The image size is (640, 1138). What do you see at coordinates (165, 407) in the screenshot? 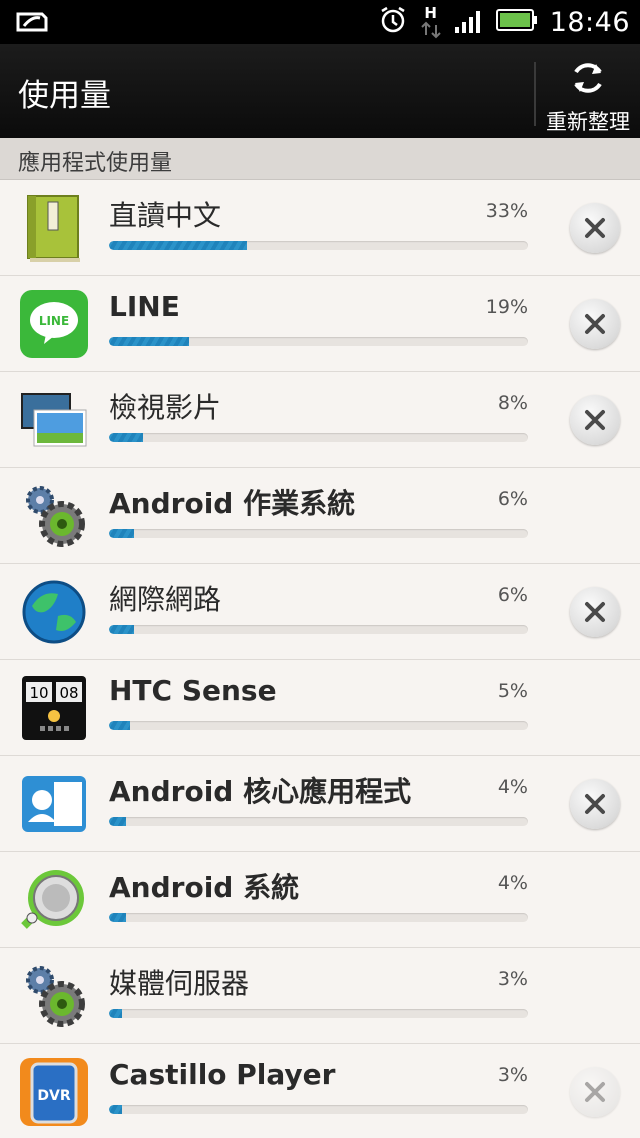
I see `app-name: 檢視影片` at bounding box center [165, 407].